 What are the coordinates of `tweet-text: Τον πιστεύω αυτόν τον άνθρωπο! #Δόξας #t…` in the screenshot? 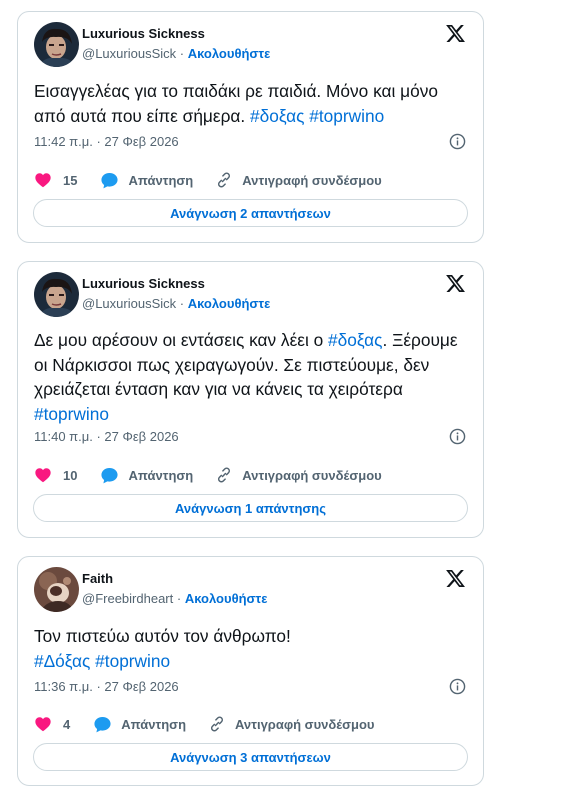 It's located at (251, 648).